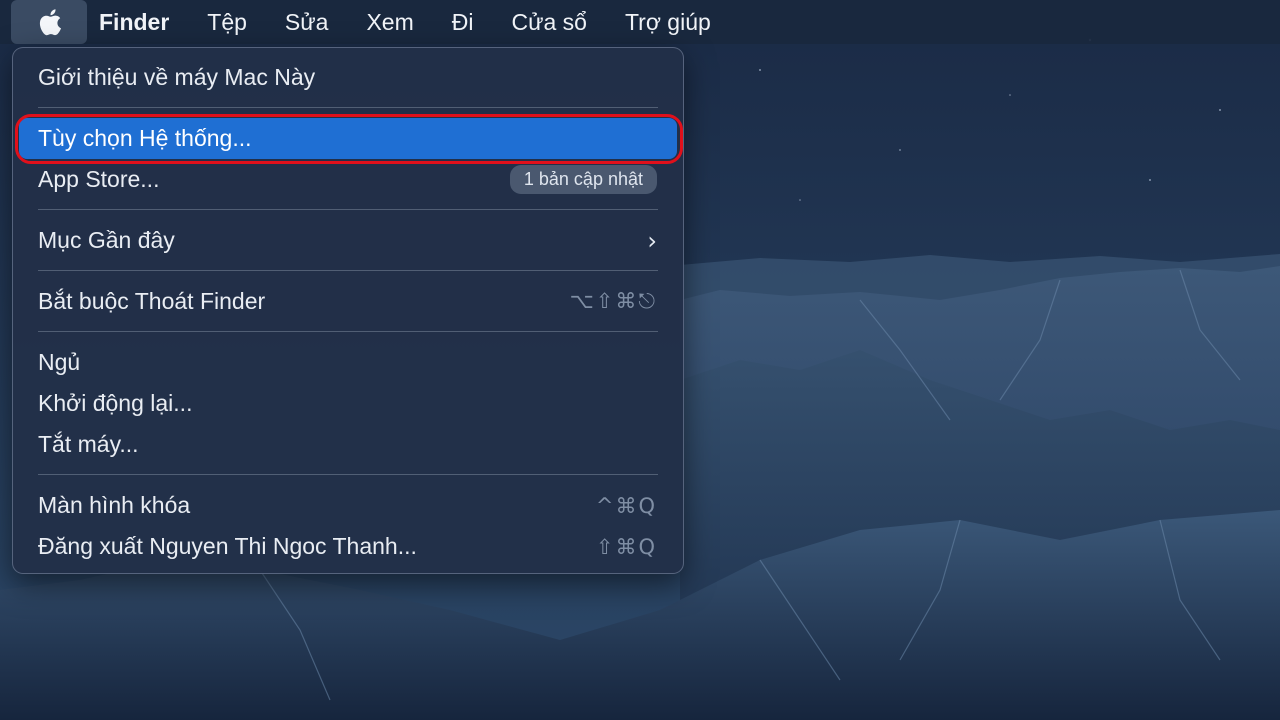  I want to click on chevron-right-icon: ›, so click(652, 240).